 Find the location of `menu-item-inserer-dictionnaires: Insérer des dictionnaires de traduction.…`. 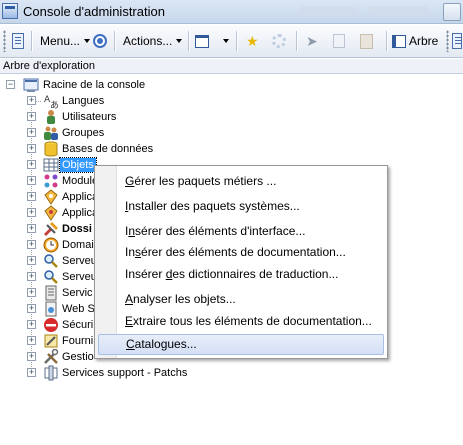

menu-item-inserer-dictionnaires: Insérer des dictionnaires de traduction.… is located at coordinates (241, 274).